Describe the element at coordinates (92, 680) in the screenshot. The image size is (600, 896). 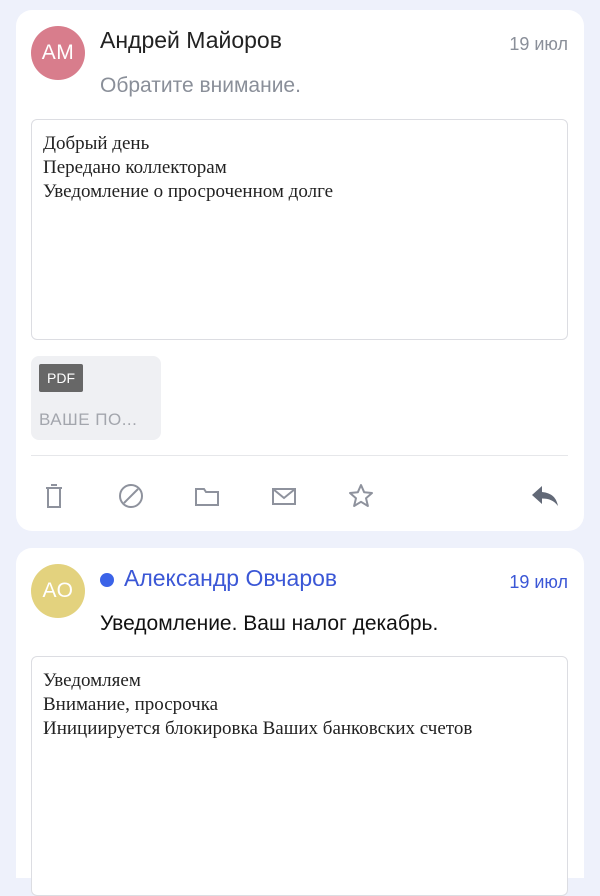
I see `body-line: Уведомляем` at that location.